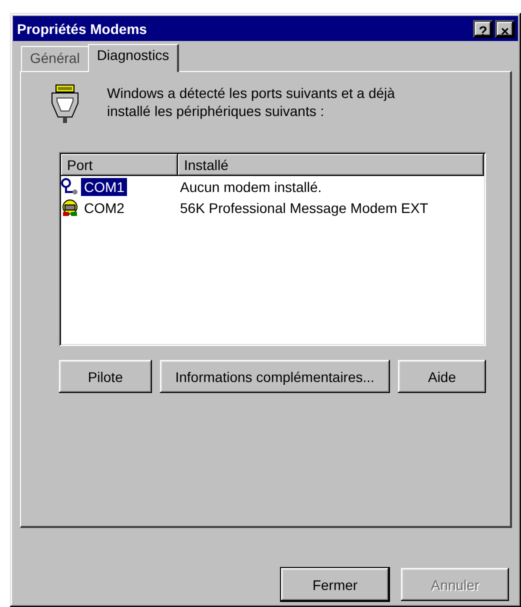 Image resolution: width=521 pixels, height=607 pixels. What do you see at coordinates (134, 58) in the screenshot?
I see `tab: Diagnostics` at bounding box center [134, 58].